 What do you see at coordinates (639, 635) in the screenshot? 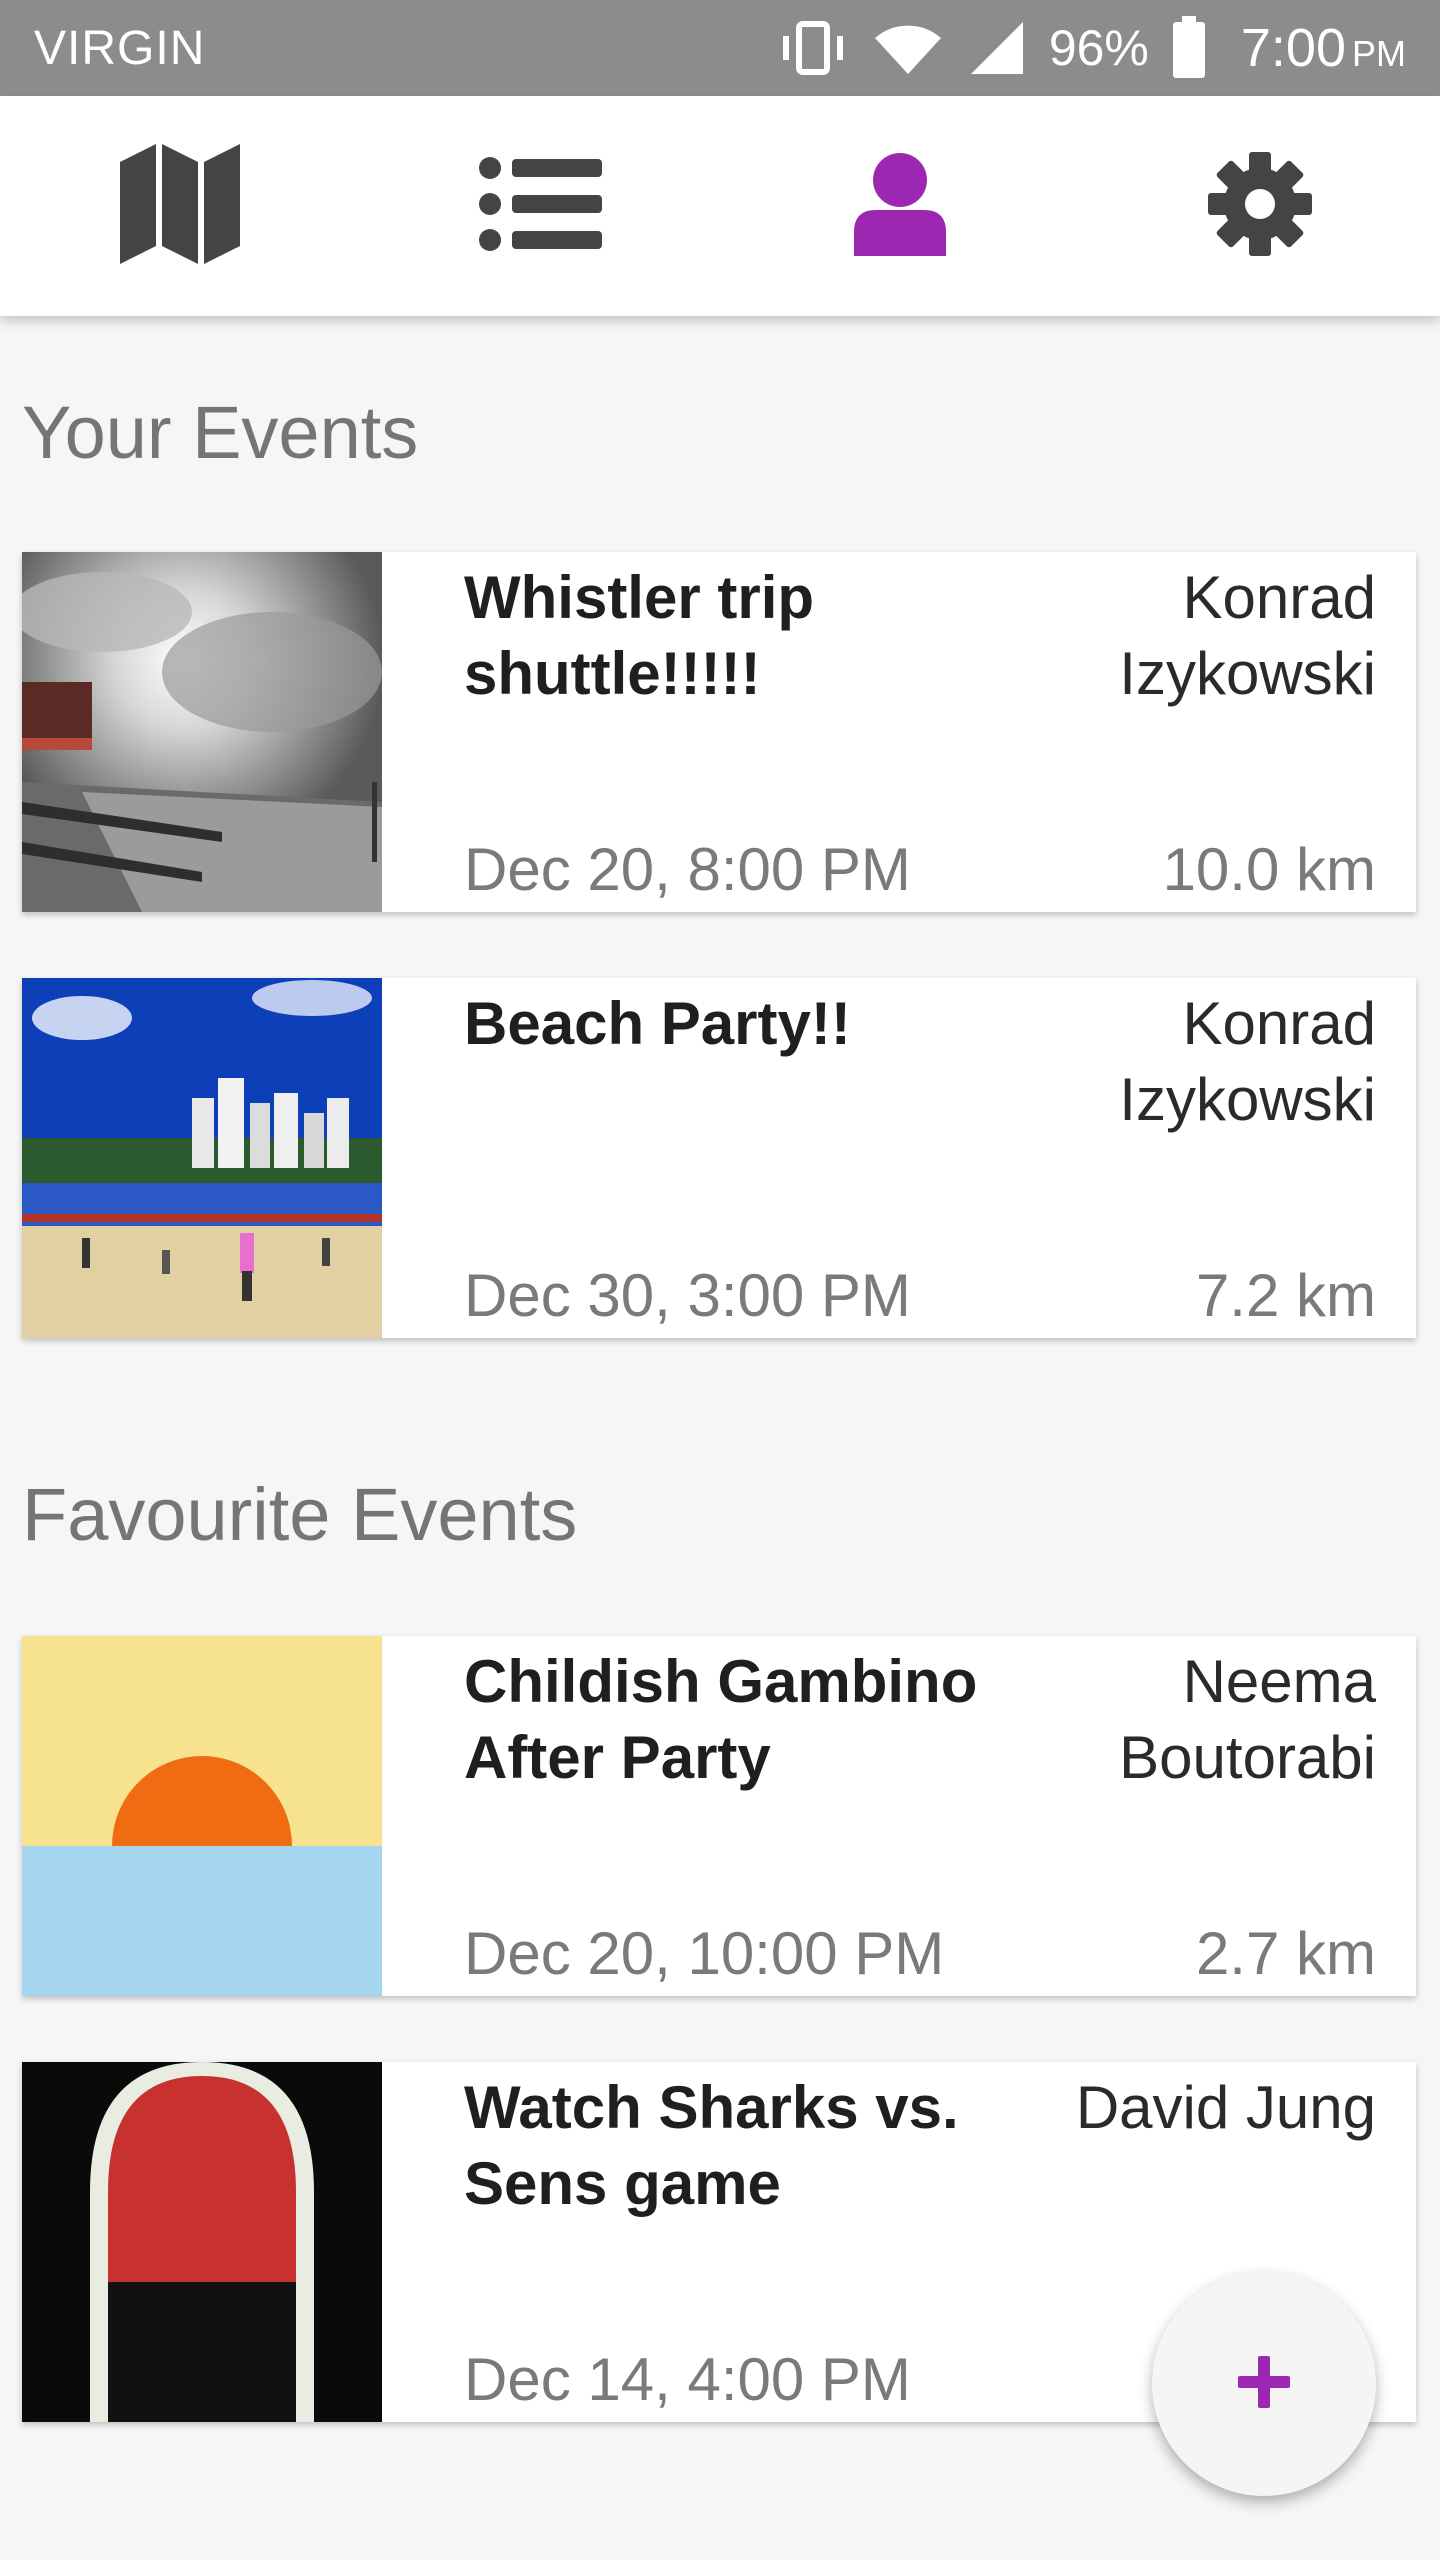
I see `event-title: Whistler trip shuttle!!!!!` at bounding box center [639, 635].